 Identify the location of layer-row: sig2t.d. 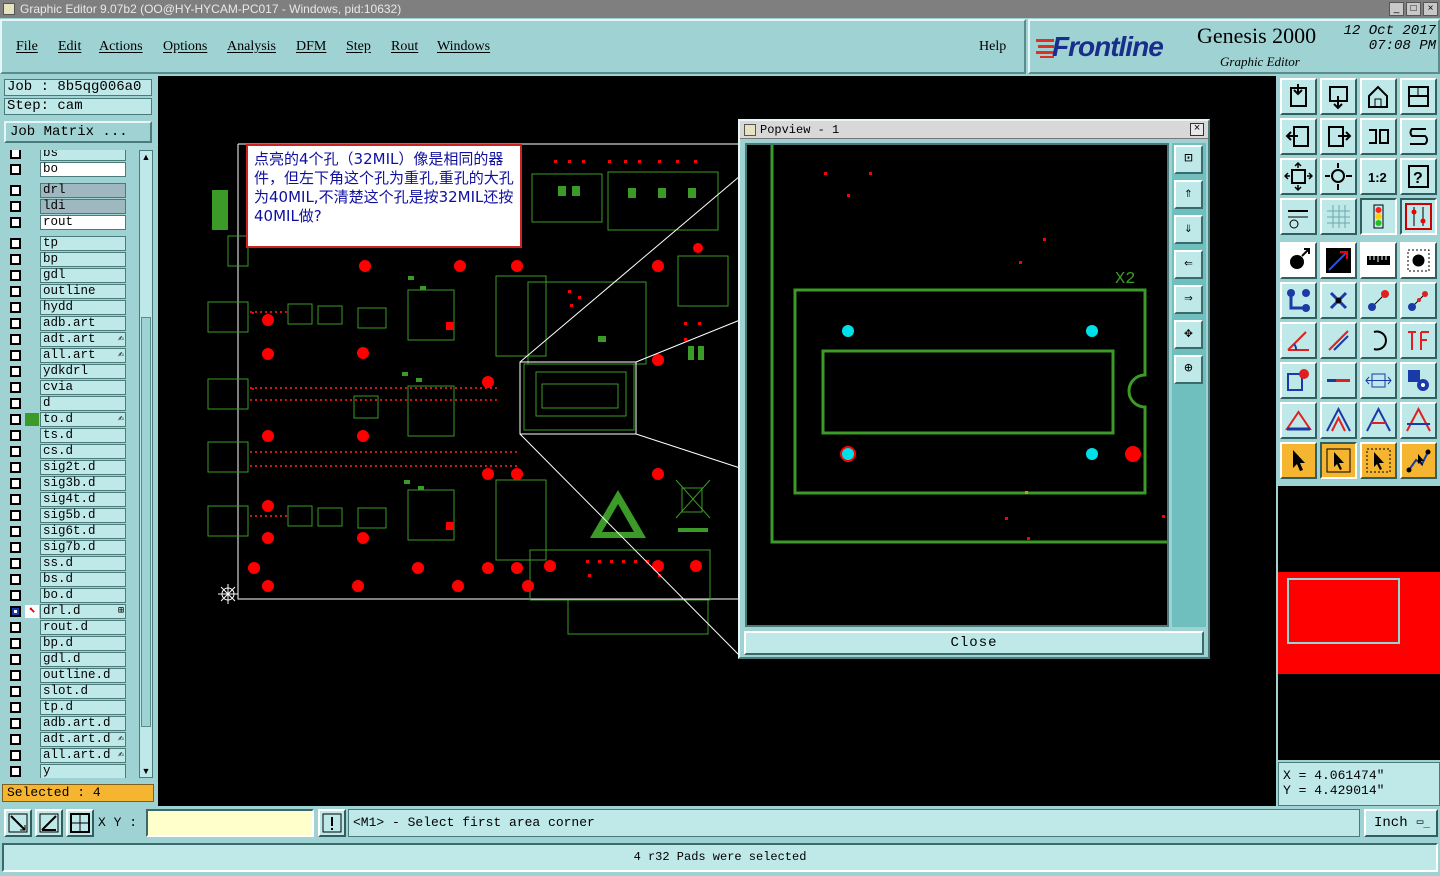
(65, 467).